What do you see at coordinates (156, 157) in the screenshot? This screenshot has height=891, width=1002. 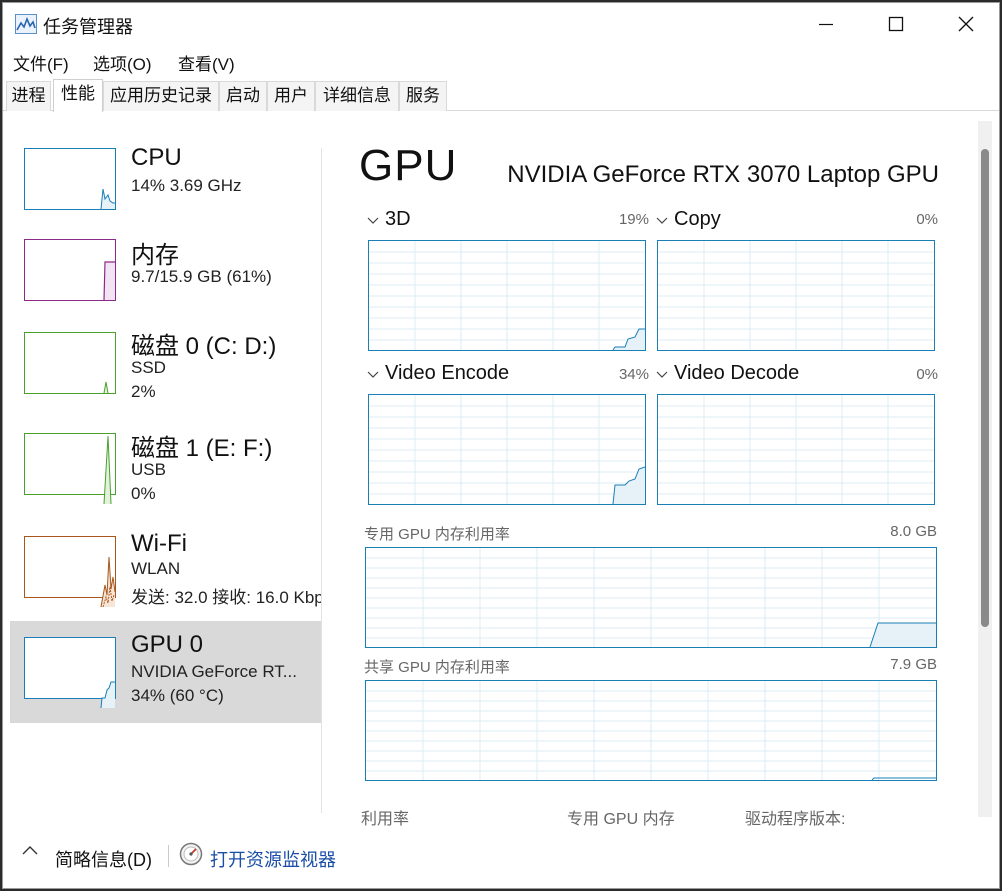 I see `sidebar-item-name: CPU` at bounding box center [156, 157].